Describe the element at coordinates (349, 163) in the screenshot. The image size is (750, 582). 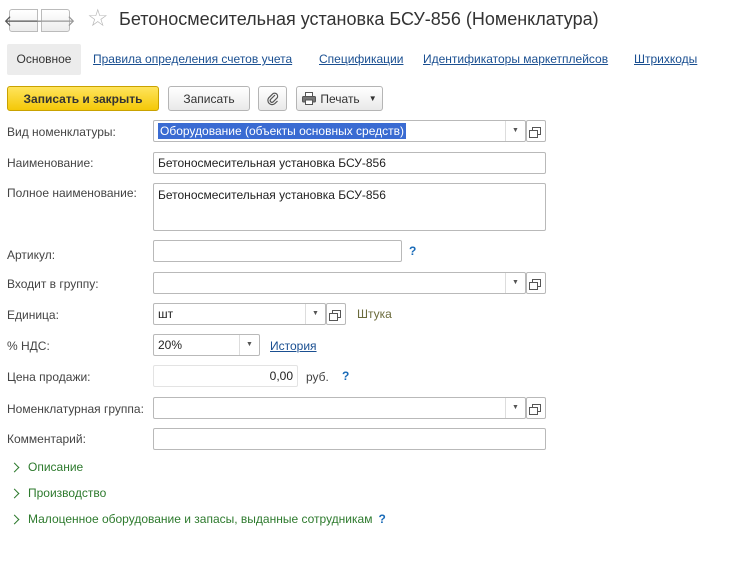
I see `name-field: Бетоносмесительная установка БСУ-856` at that location.